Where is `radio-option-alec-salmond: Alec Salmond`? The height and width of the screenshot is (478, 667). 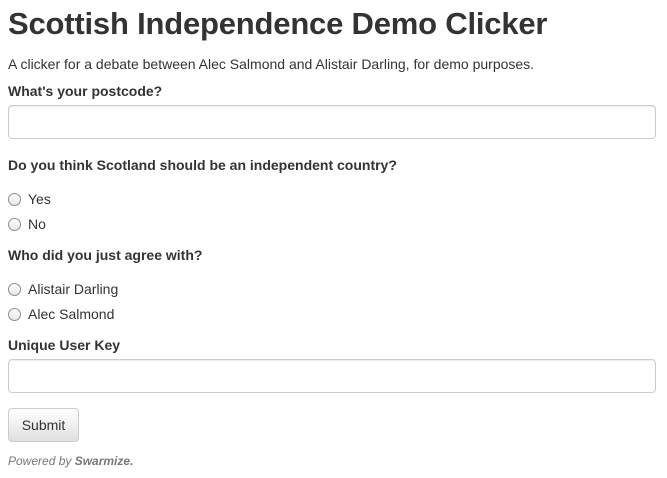 radio-option-alec-salmond: Alec Salmond is located at coordinates (61, 314).